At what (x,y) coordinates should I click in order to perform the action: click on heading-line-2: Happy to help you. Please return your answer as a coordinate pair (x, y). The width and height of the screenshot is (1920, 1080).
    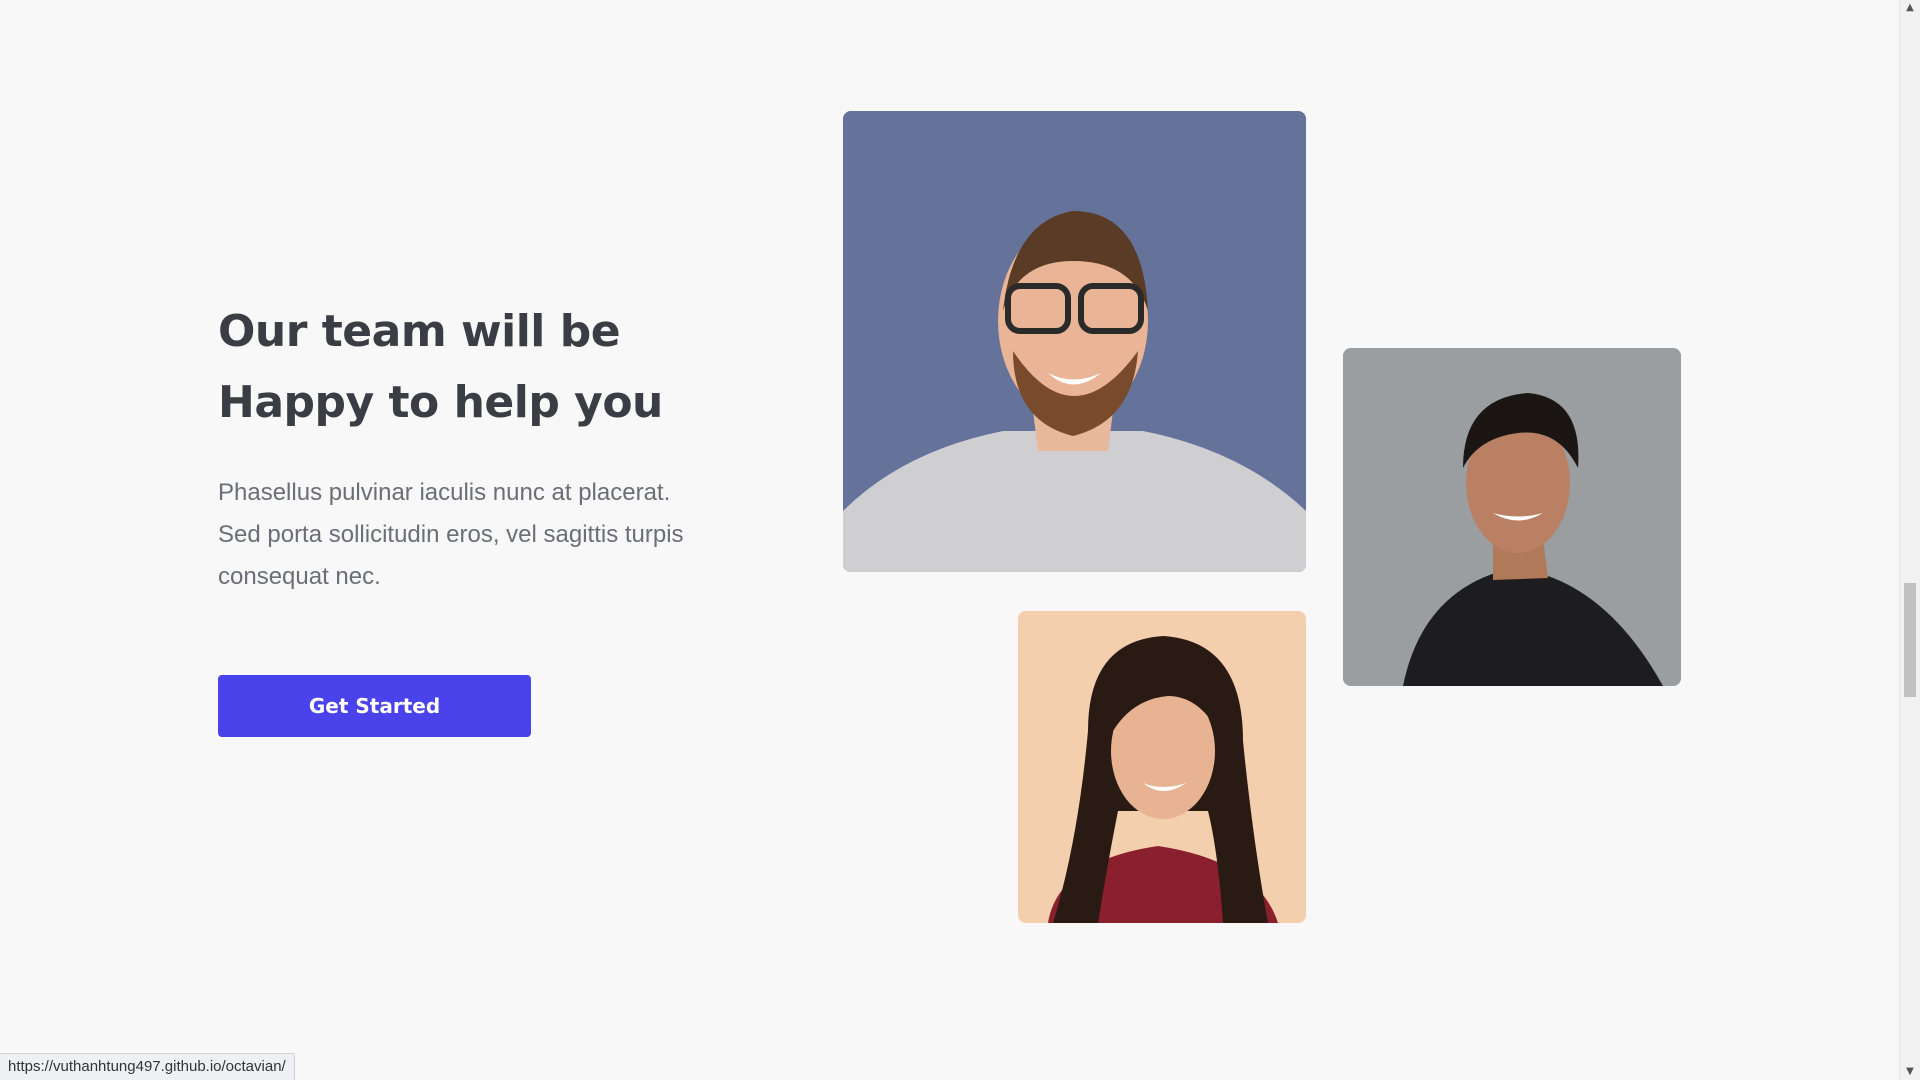
    Looking at the image, I should click on (440, 402).